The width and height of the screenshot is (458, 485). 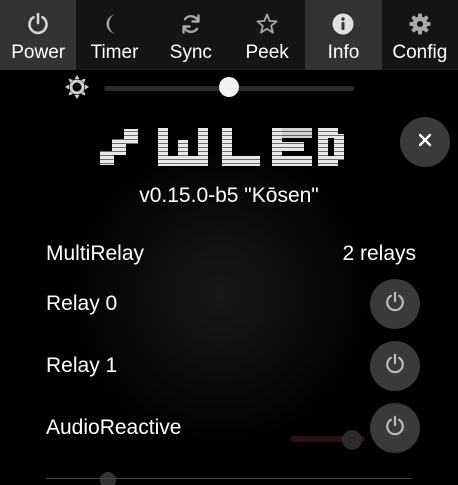 What do you see at coordinates (420, 52) in the screenshot?
I see `tab-config-label: Config` at bounding box center [420, 52].